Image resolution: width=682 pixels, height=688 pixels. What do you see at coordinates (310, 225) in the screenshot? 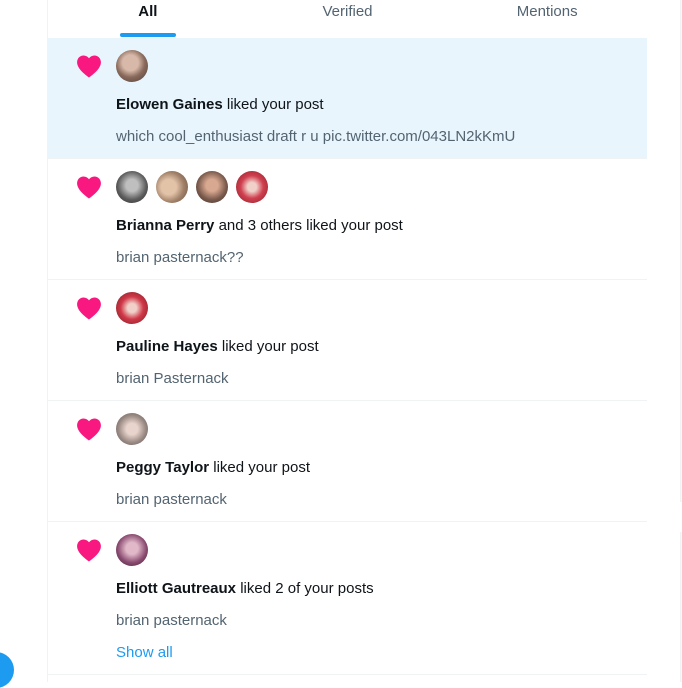
I see `notification-action: and 3 others liked your post` at bounding box center [310, 225].